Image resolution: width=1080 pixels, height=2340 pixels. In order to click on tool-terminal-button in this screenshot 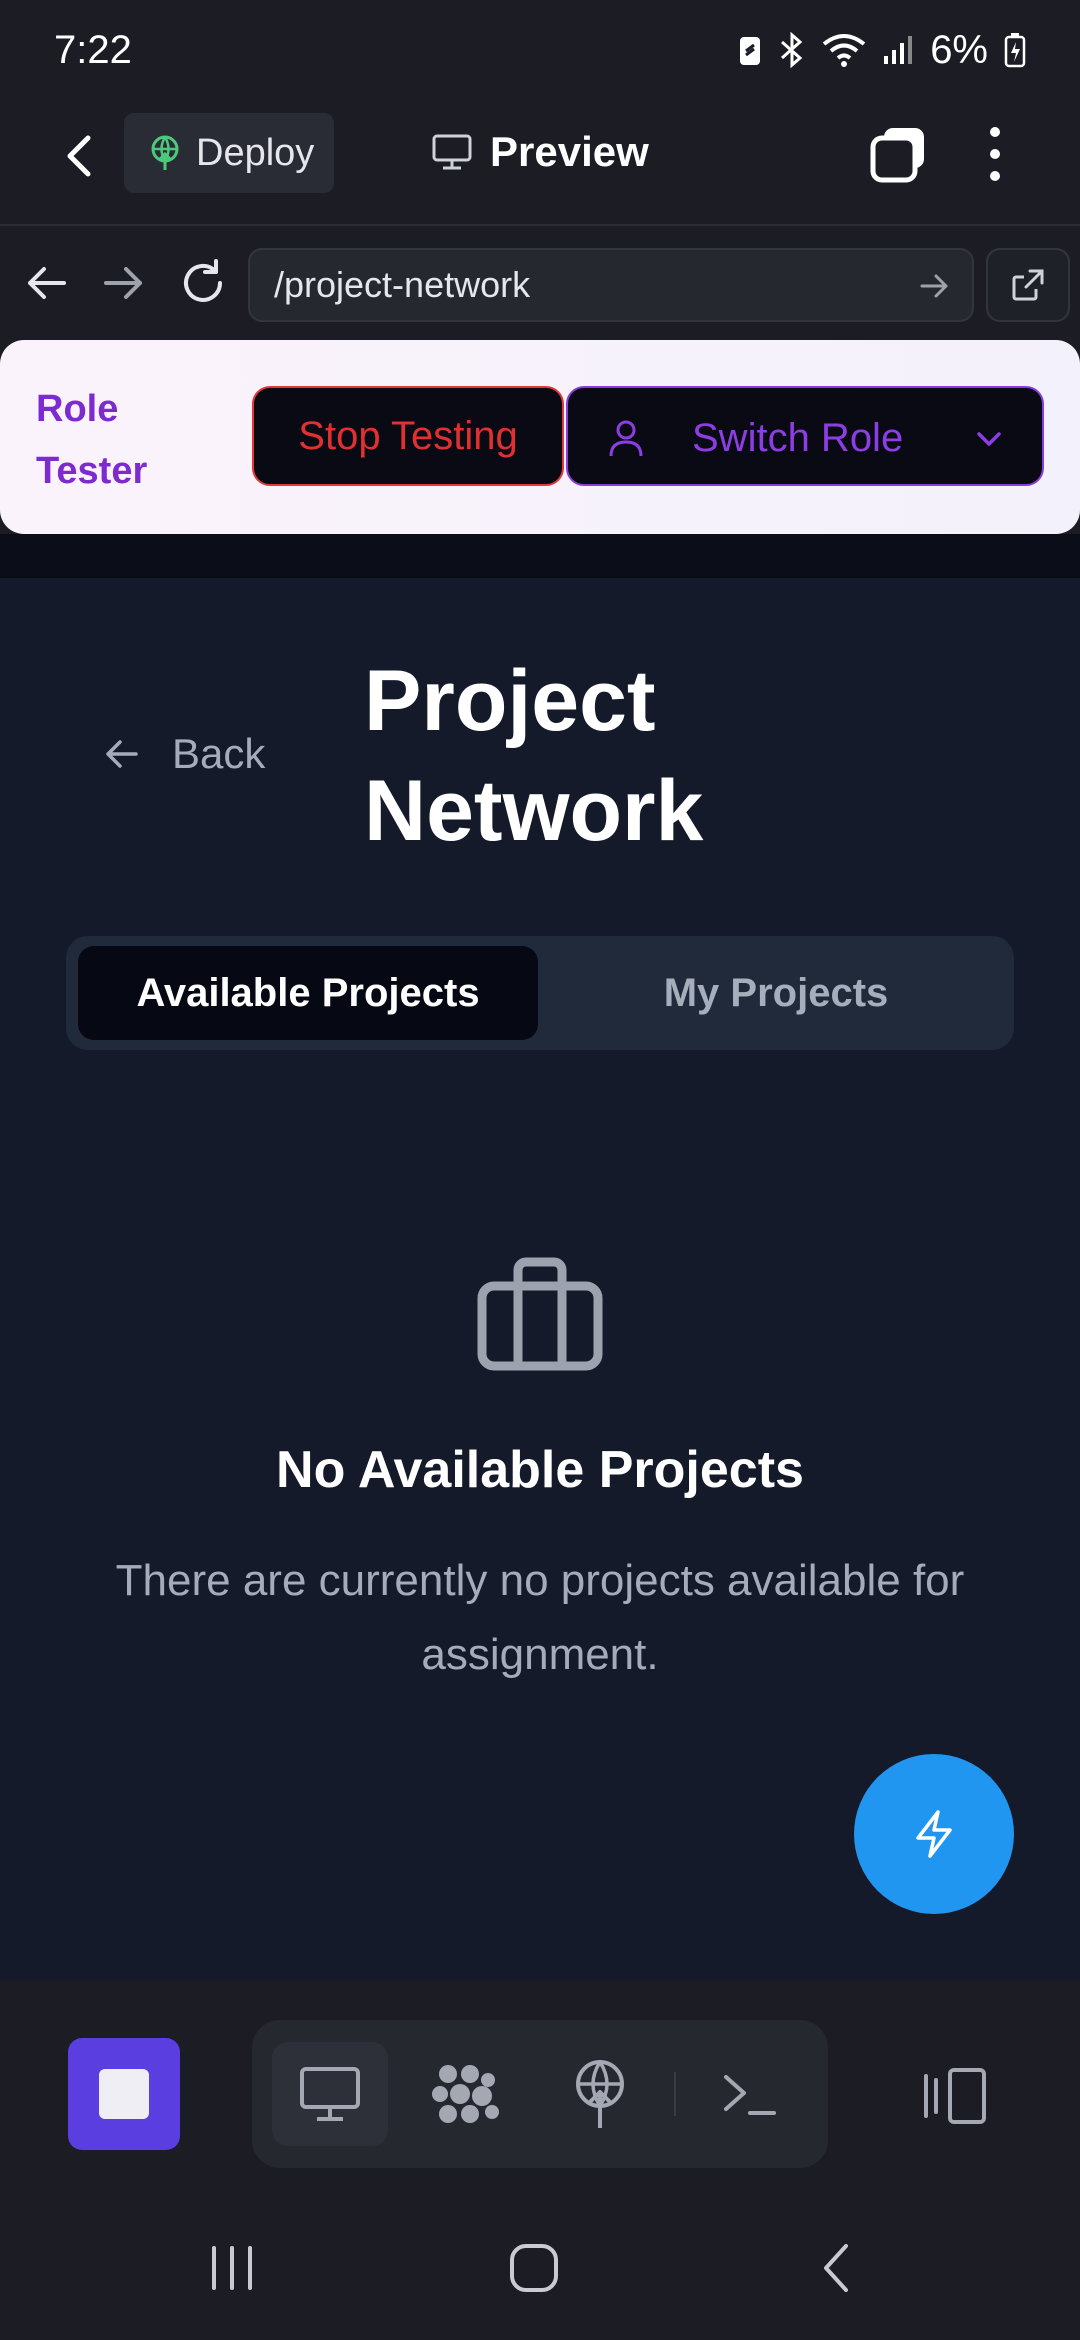, I will do `click(750, 2094)`.